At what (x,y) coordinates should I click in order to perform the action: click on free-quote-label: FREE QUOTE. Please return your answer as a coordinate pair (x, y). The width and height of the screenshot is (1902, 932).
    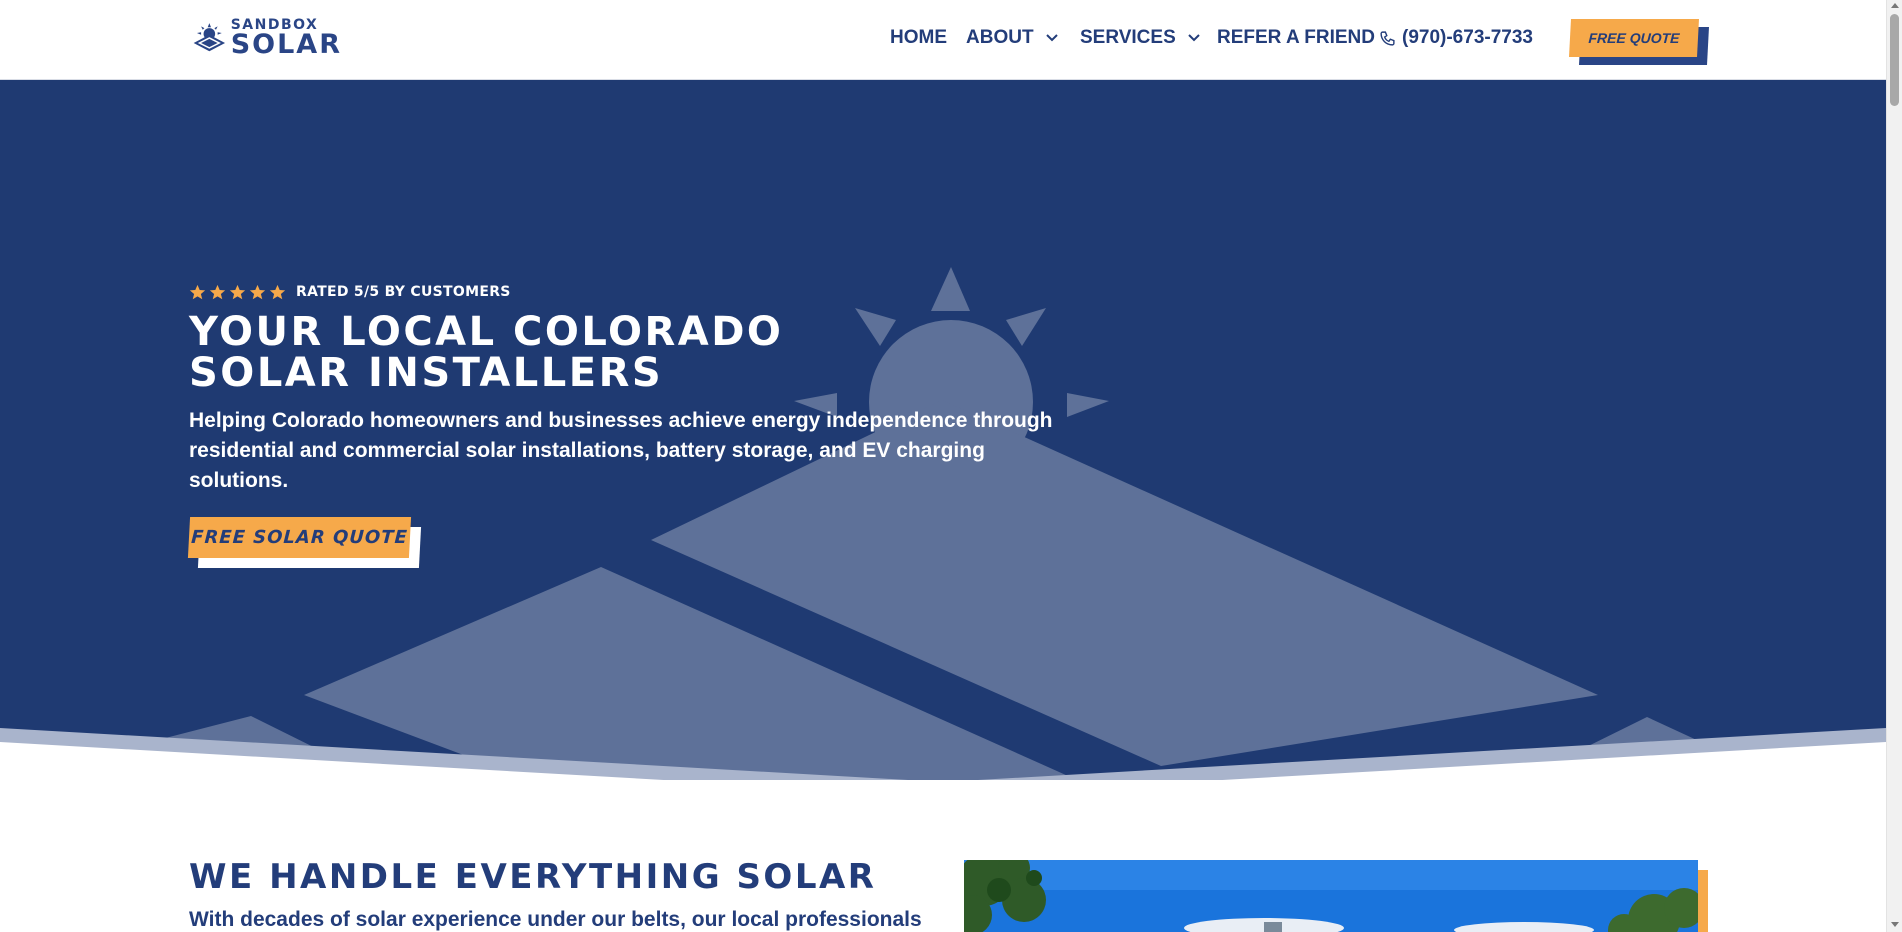
    Looking at the image, I should click on (1634, 38).